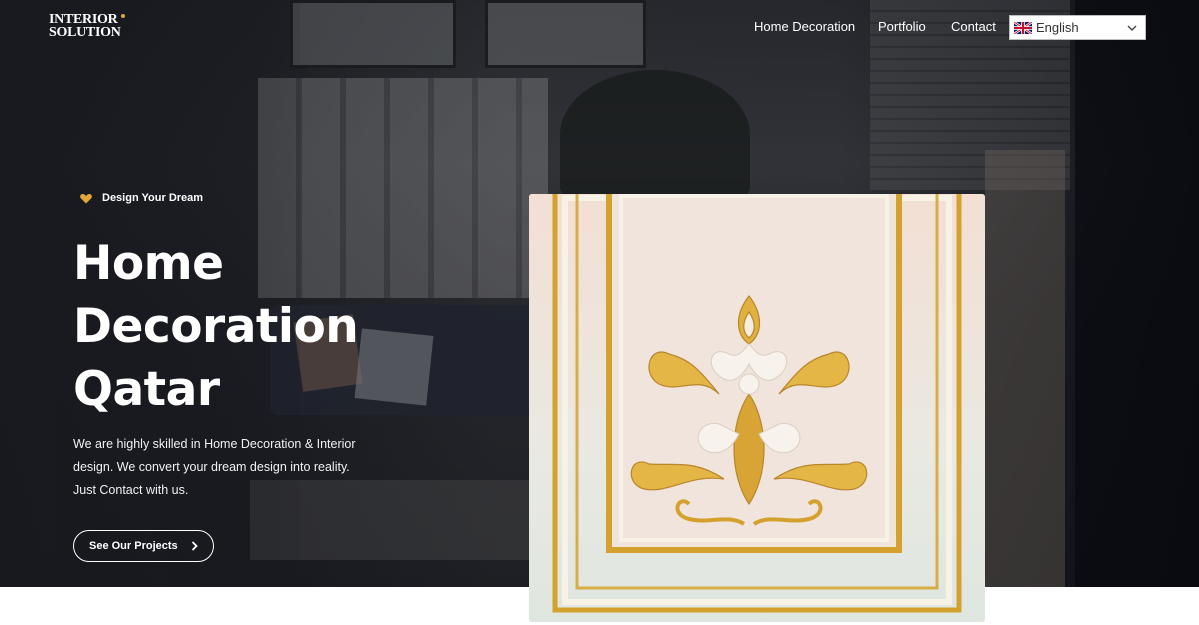 This screenshot has width=1199, height=625. What do you see at coordinates (1023, 27) in the screenshot?
I see `uk-flag-icon` at bounding box center [1023, 27].